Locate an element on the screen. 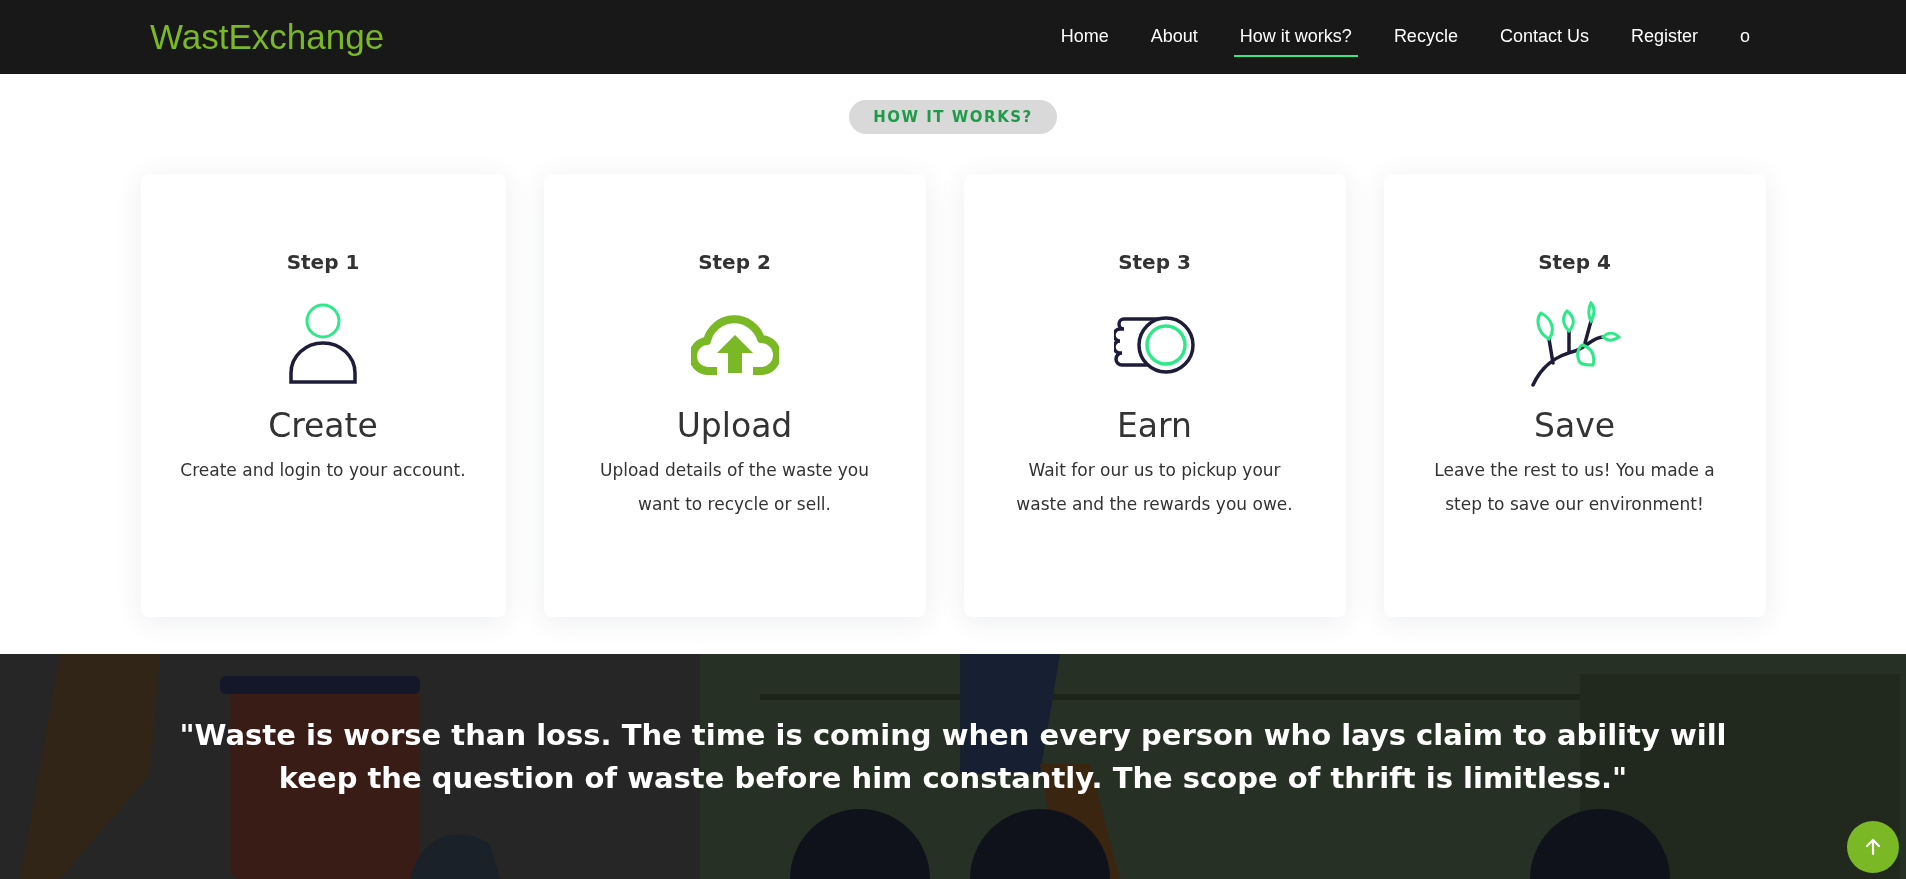 This screenshot has width=1906, height=879. logo: WastExchange is located at coordinates (267, 37).